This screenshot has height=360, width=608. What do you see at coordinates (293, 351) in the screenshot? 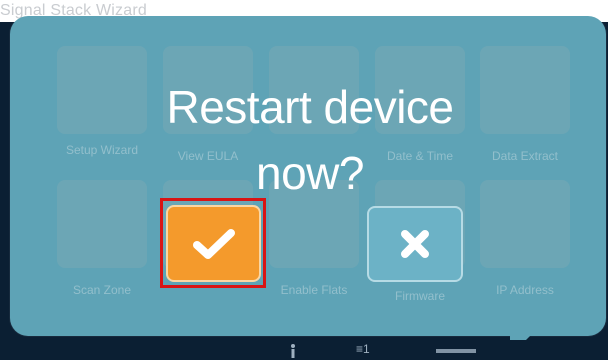
I see `info-icon` at bounding box center [293, 351].